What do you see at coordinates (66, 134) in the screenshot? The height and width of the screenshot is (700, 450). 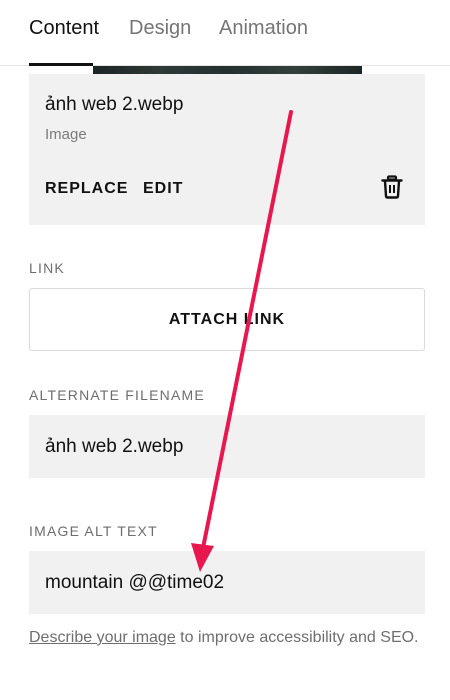 I see `image-type-label: Image` at bounding box center [66, 134].